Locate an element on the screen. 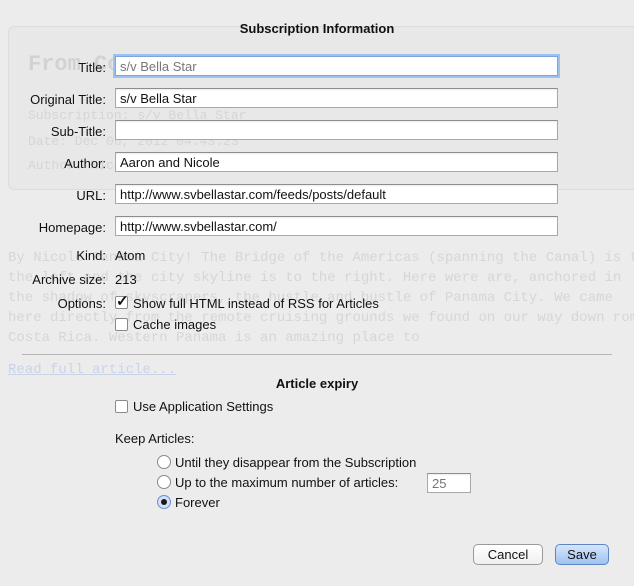  author-field is located at coordinates (336, 162).